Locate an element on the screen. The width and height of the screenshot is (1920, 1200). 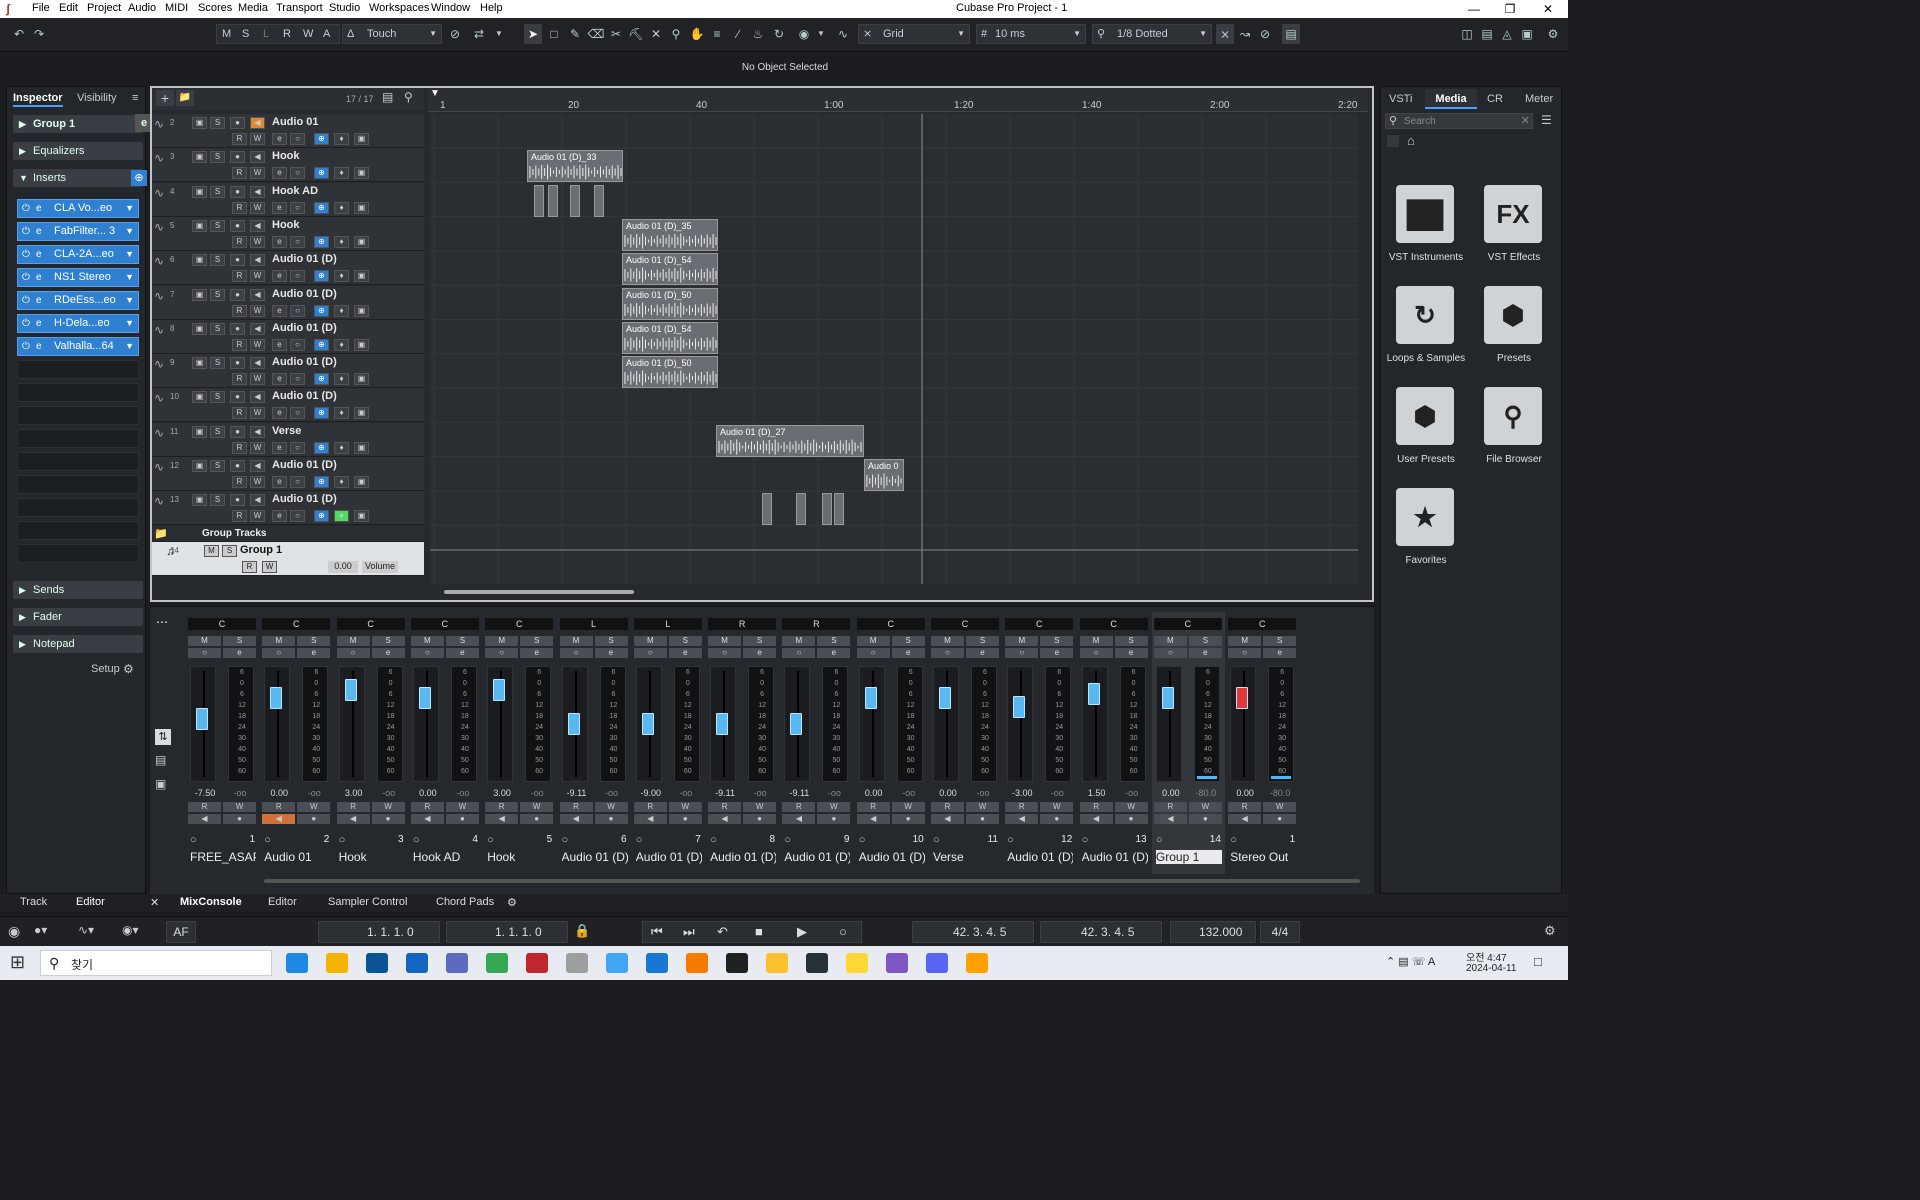
automation-mode-dropdown: Δ Touch ▼ is located at coordinates (392, 34).